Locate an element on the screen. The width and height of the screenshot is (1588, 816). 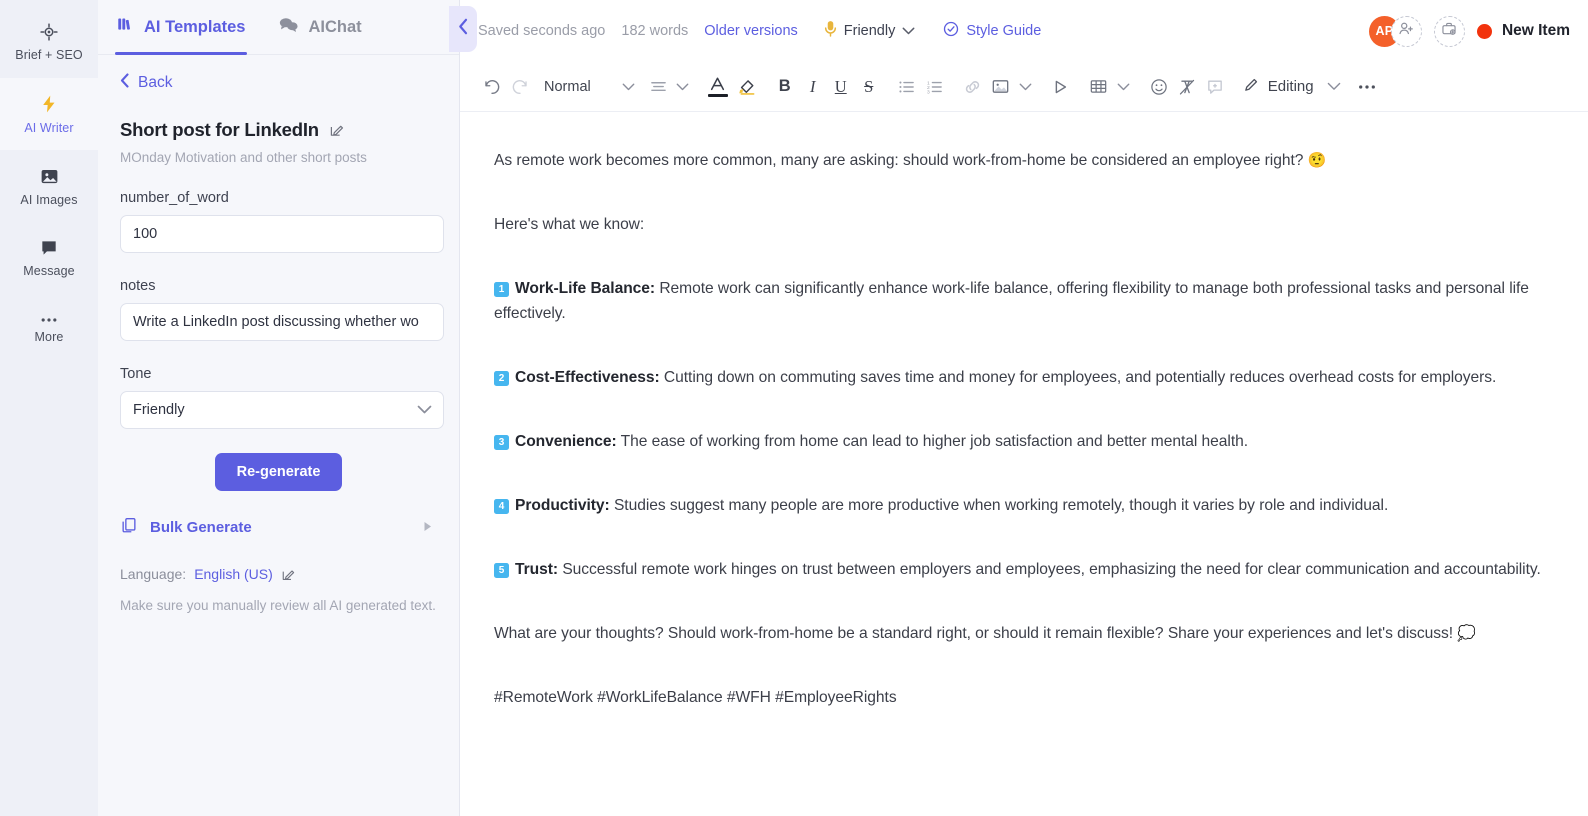
number-of-word-input: 100 is located at coordinates (282, 234).